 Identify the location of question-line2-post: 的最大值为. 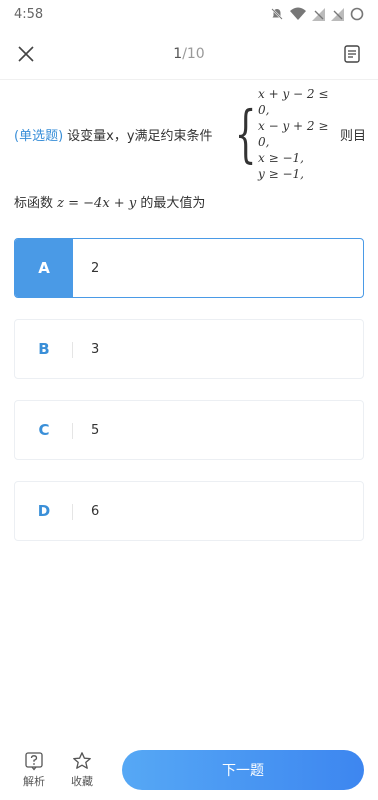
(173, 203).